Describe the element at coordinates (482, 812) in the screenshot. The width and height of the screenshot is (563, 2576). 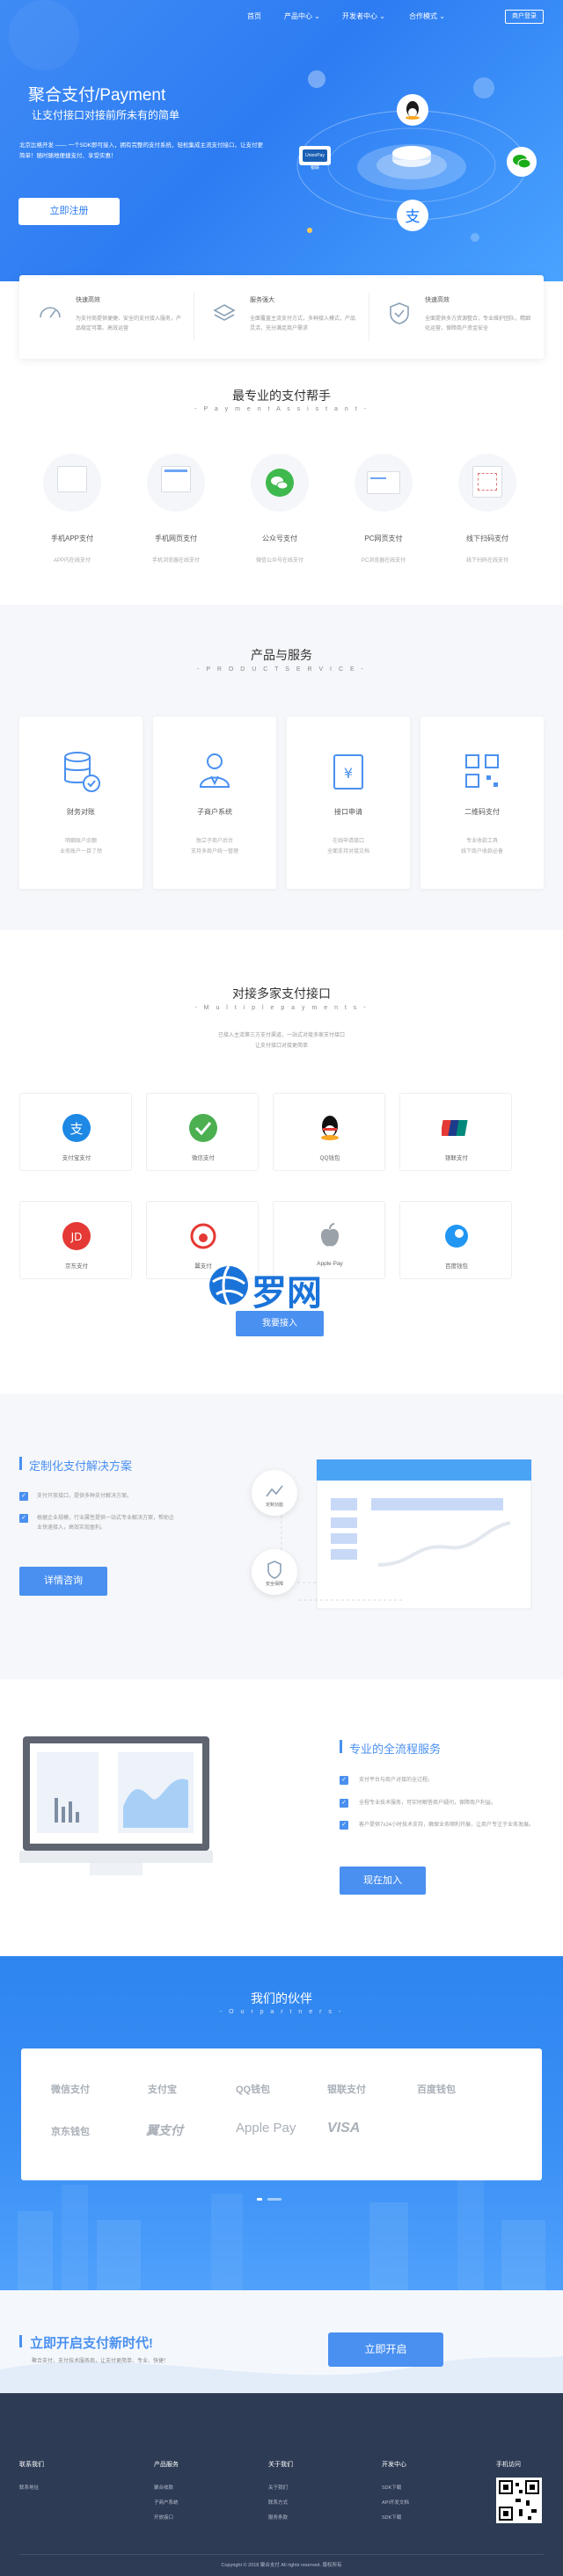
I see `product-label: 二维码支付` at that location.